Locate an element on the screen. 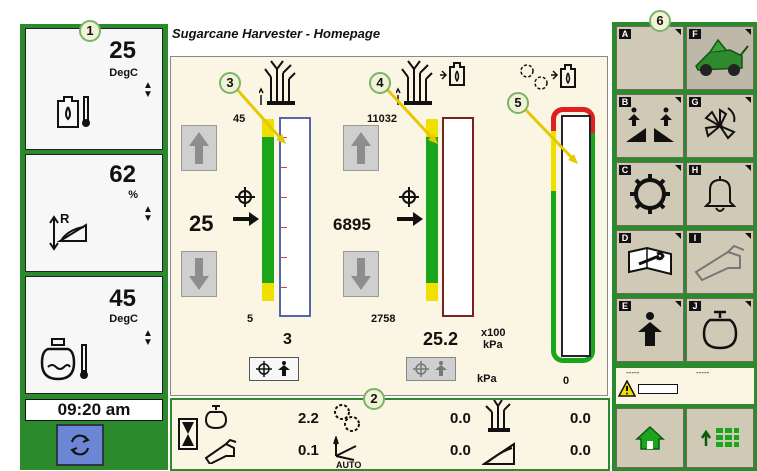 The width and height of the screenshot is (757, 471). gears-icon is located at coordinates (347, 418).